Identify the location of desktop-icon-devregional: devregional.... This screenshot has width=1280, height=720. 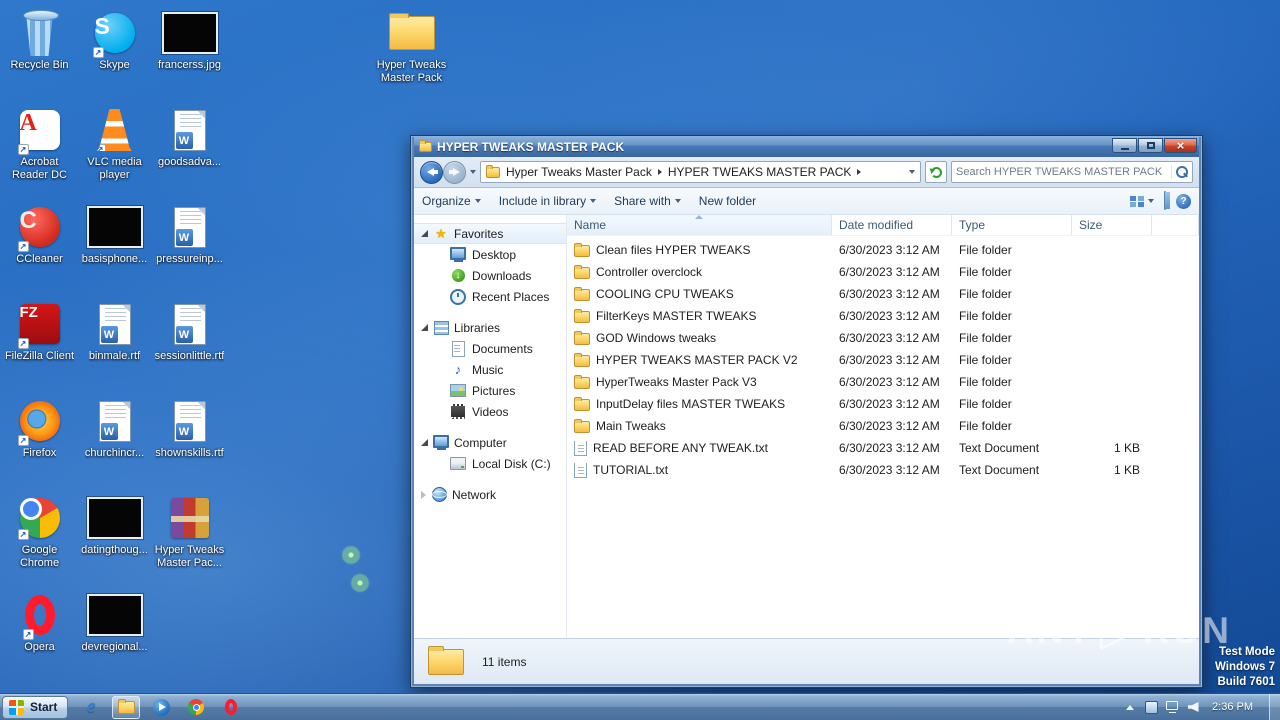
(114, 636).